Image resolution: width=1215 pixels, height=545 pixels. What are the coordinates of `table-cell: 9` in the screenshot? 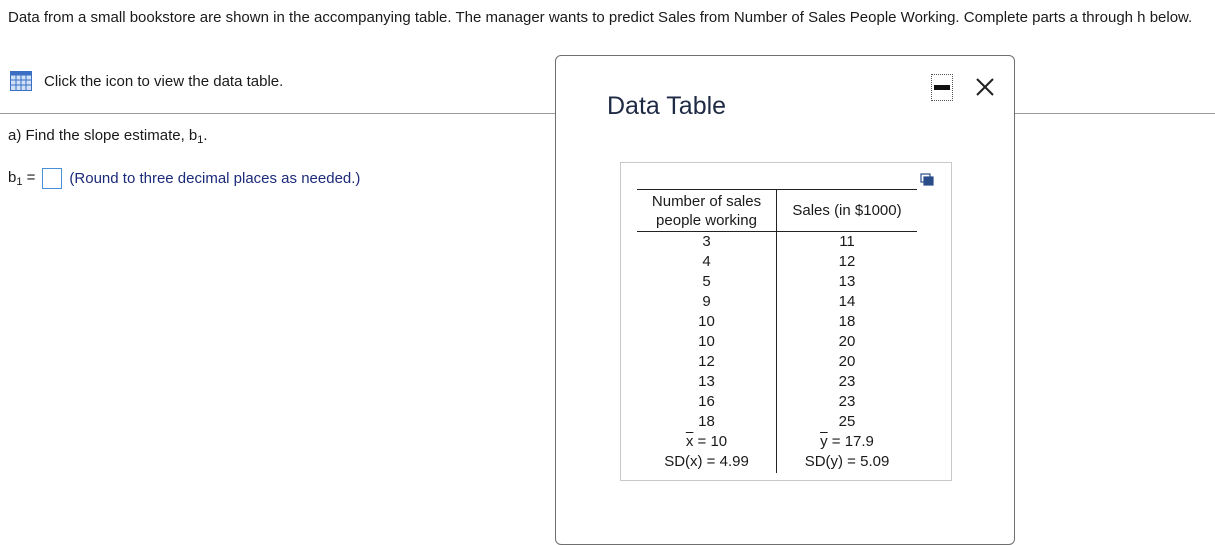 It's located at (706, 301).